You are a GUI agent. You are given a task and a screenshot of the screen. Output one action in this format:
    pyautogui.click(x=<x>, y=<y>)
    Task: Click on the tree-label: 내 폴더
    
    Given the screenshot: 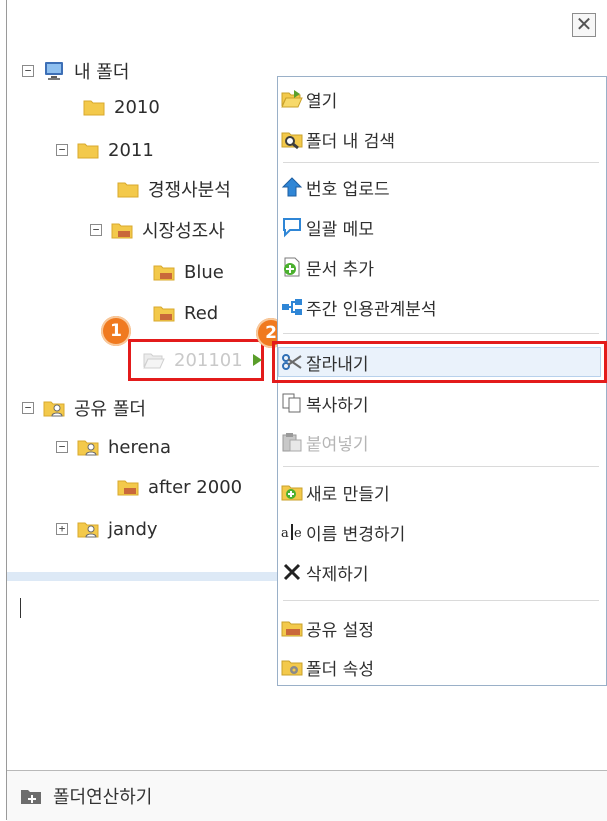 What is the action you would take?
    pyautogui.click(x=102, y=72)
    